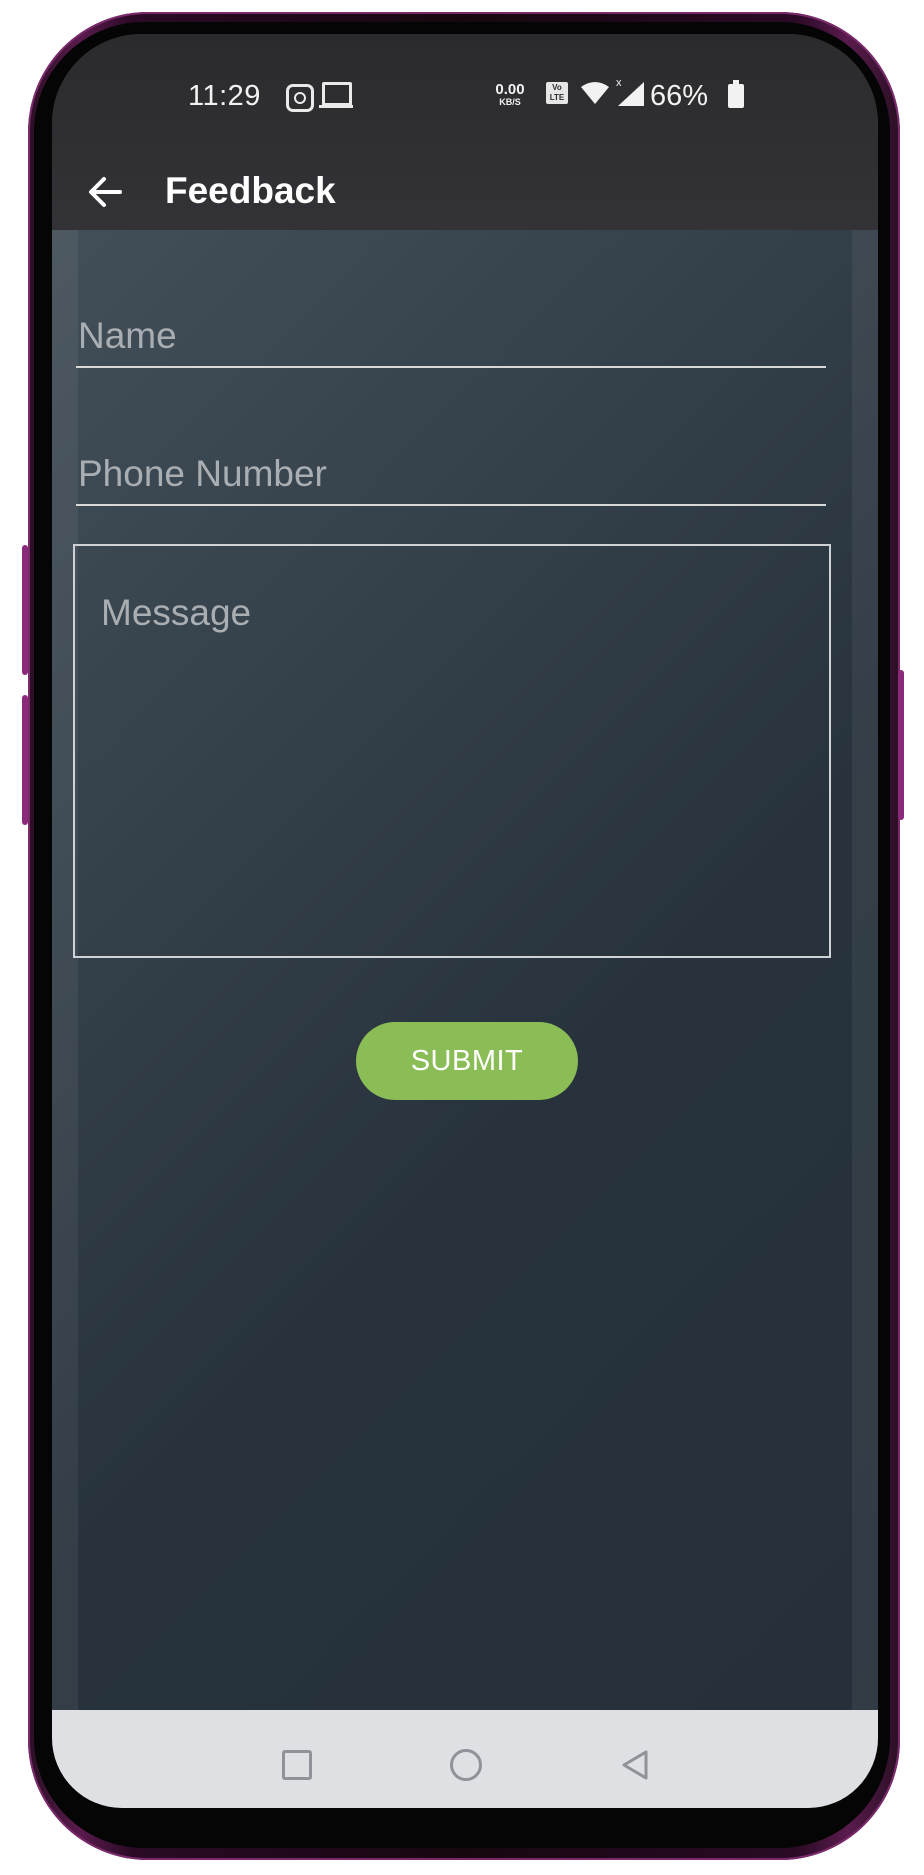 The image size is (924, 1875). What do you see at coordinates (865, 884) in the screenshot?
I see `screen-edge-right` at bounding box center [865, 884].